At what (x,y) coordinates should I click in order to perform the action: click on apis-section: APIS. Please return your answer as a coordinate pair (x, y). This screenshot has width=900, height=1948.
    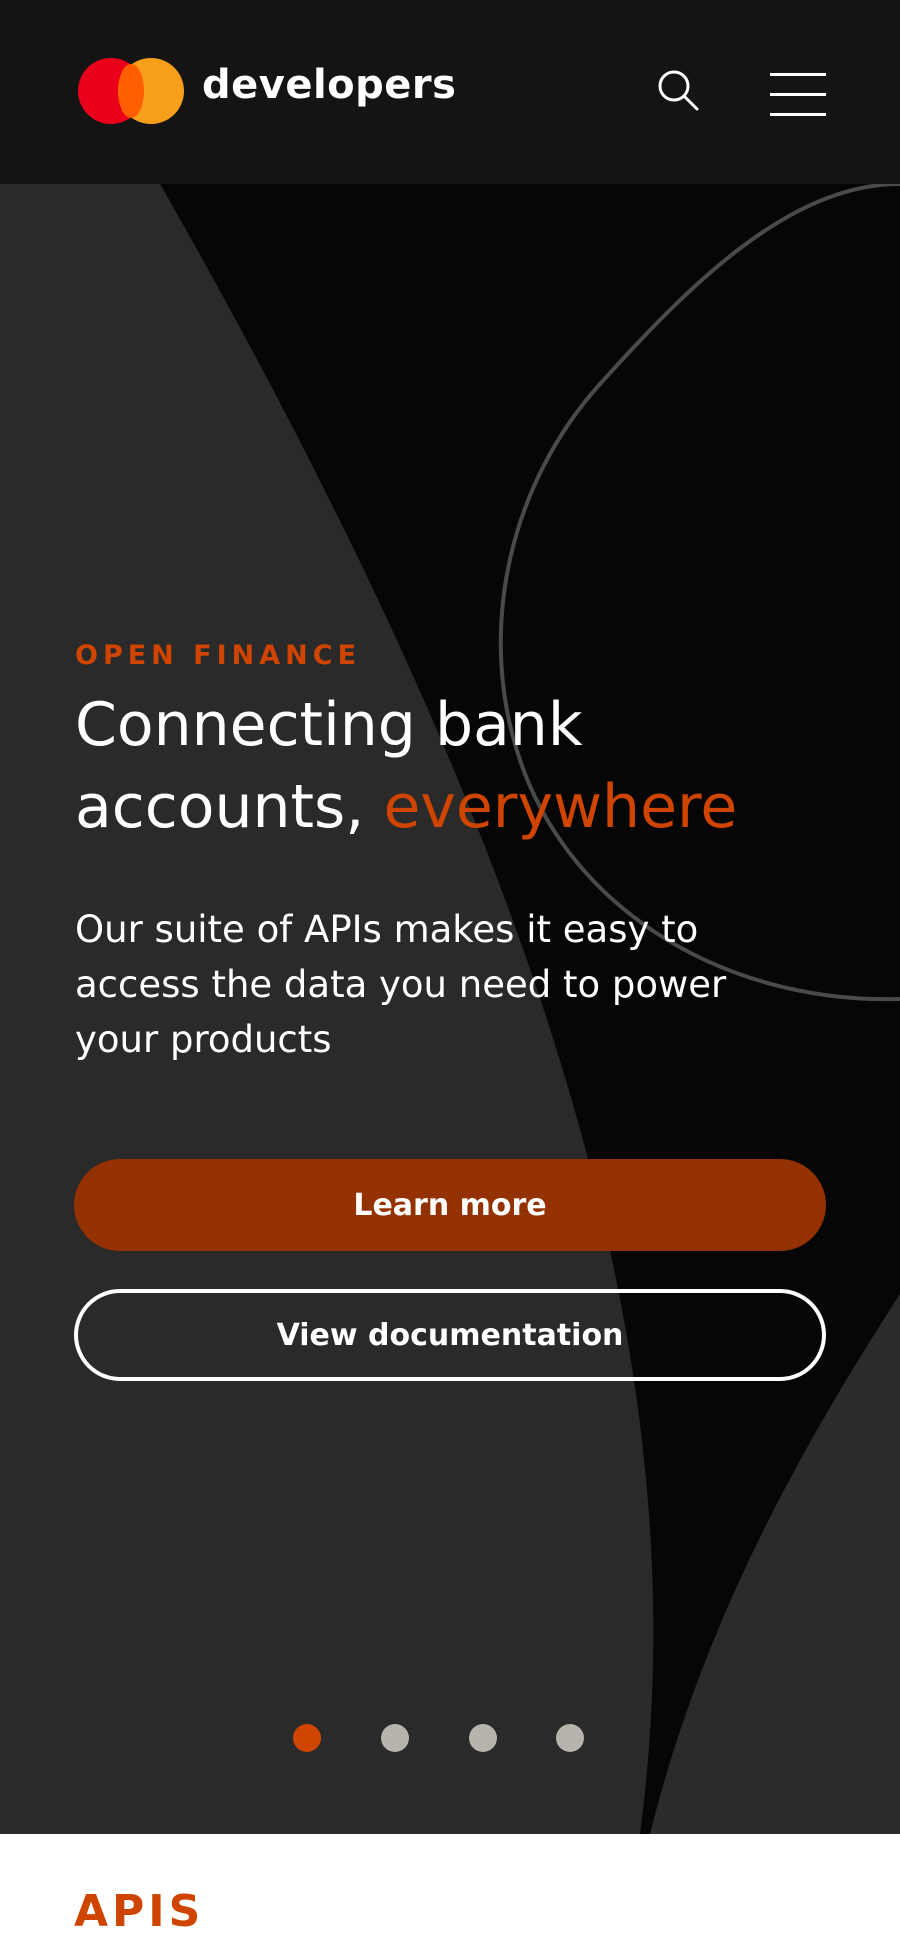
    Looking at the image, I should click on (450, 1891).